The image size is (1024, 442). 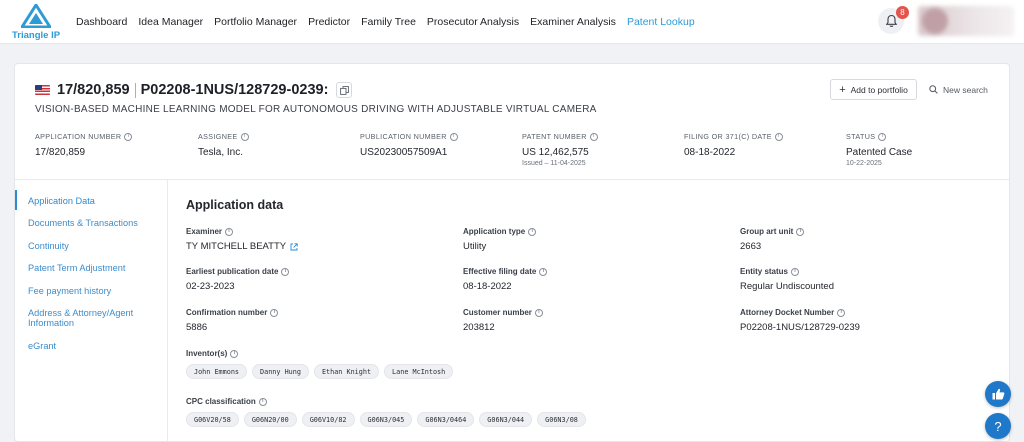 I want to click on summary-status: STATUS i Patented Case 10-22-2025, so click(x=879, y=149).